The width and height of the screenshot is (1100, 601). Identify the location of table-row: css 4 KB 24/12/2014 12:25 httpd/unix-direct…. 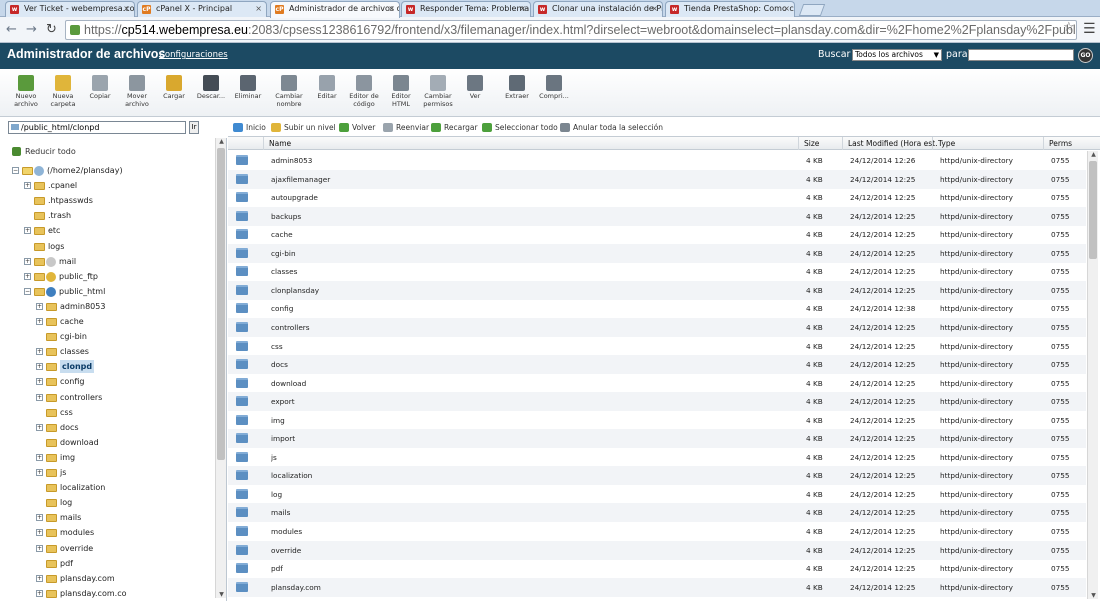
(657, 346).